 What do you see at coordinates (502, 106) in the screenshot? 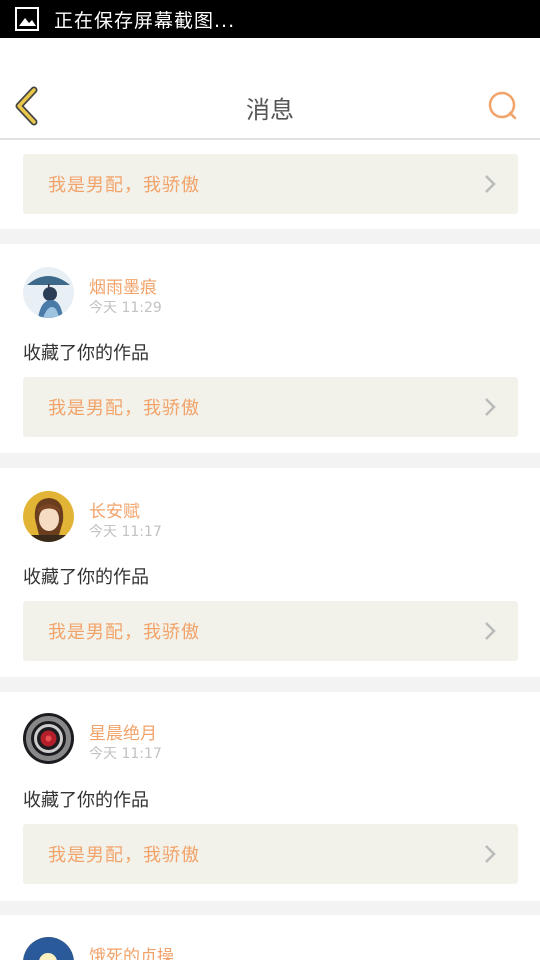
I see `search-icon` at bounding box center [502, 106].